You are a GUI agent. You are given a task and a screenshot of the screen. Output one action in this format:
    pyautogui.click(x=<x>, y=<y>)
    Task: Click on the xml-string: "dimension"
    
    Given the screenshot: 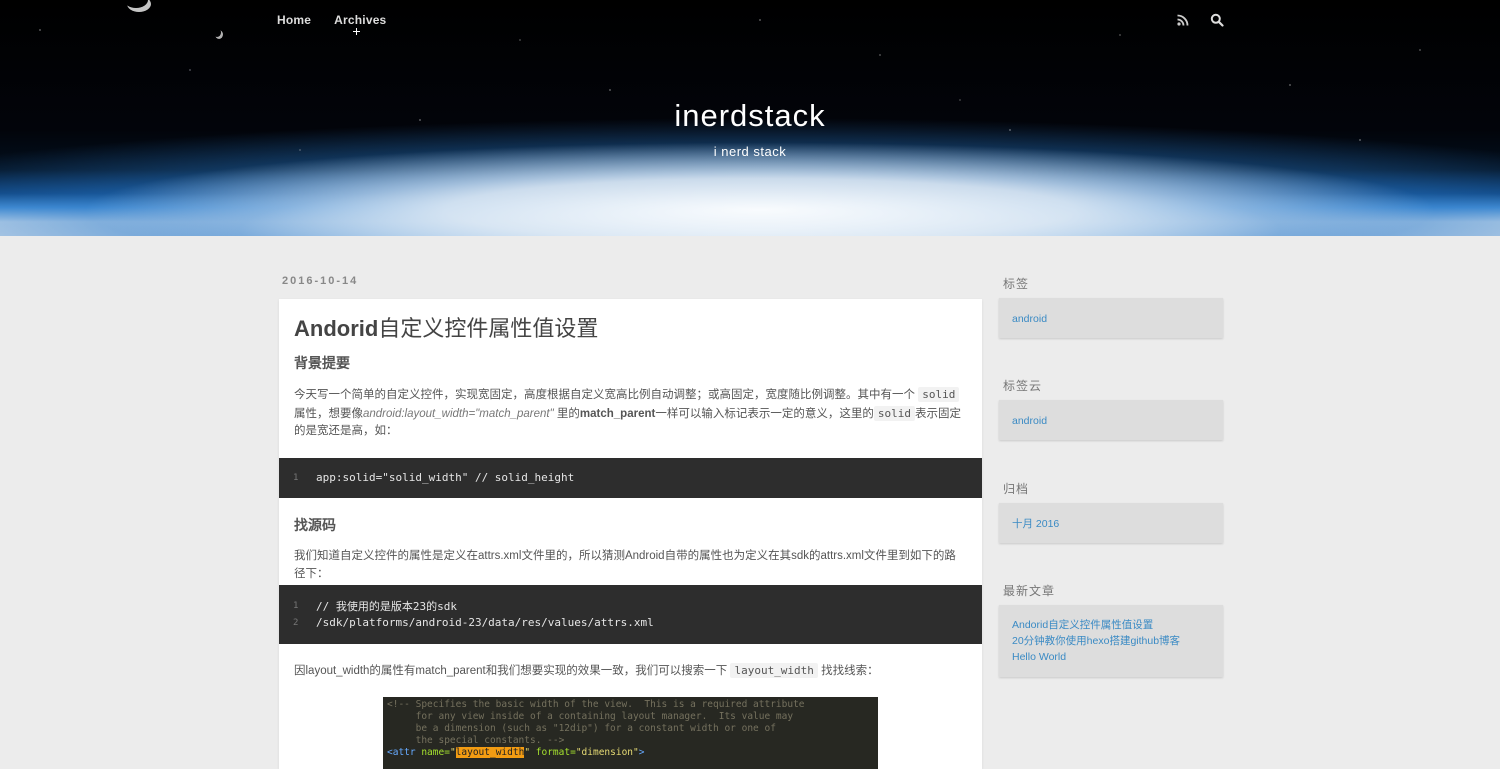 What is the action you would take?
    pyautogui.click(x=607, y=752)
    